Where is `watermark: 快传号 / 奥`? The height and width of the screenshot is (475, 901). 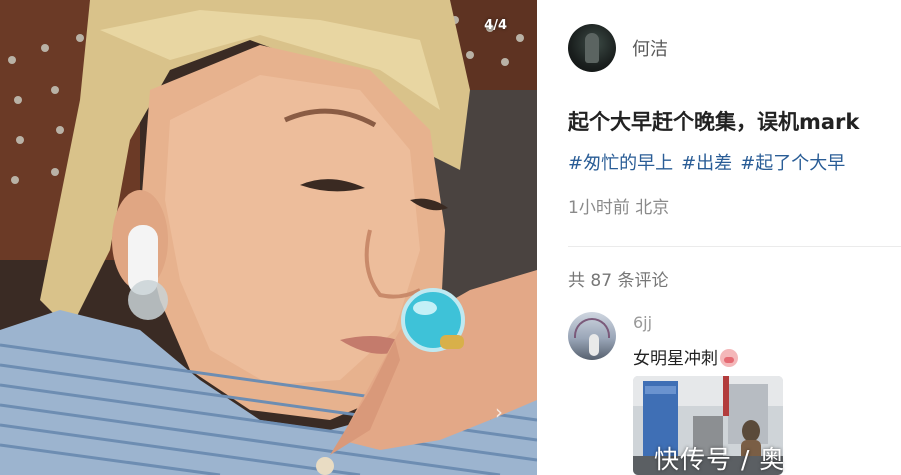
watermark: 快传号 / 奥 is located at coordinates (720, 459).